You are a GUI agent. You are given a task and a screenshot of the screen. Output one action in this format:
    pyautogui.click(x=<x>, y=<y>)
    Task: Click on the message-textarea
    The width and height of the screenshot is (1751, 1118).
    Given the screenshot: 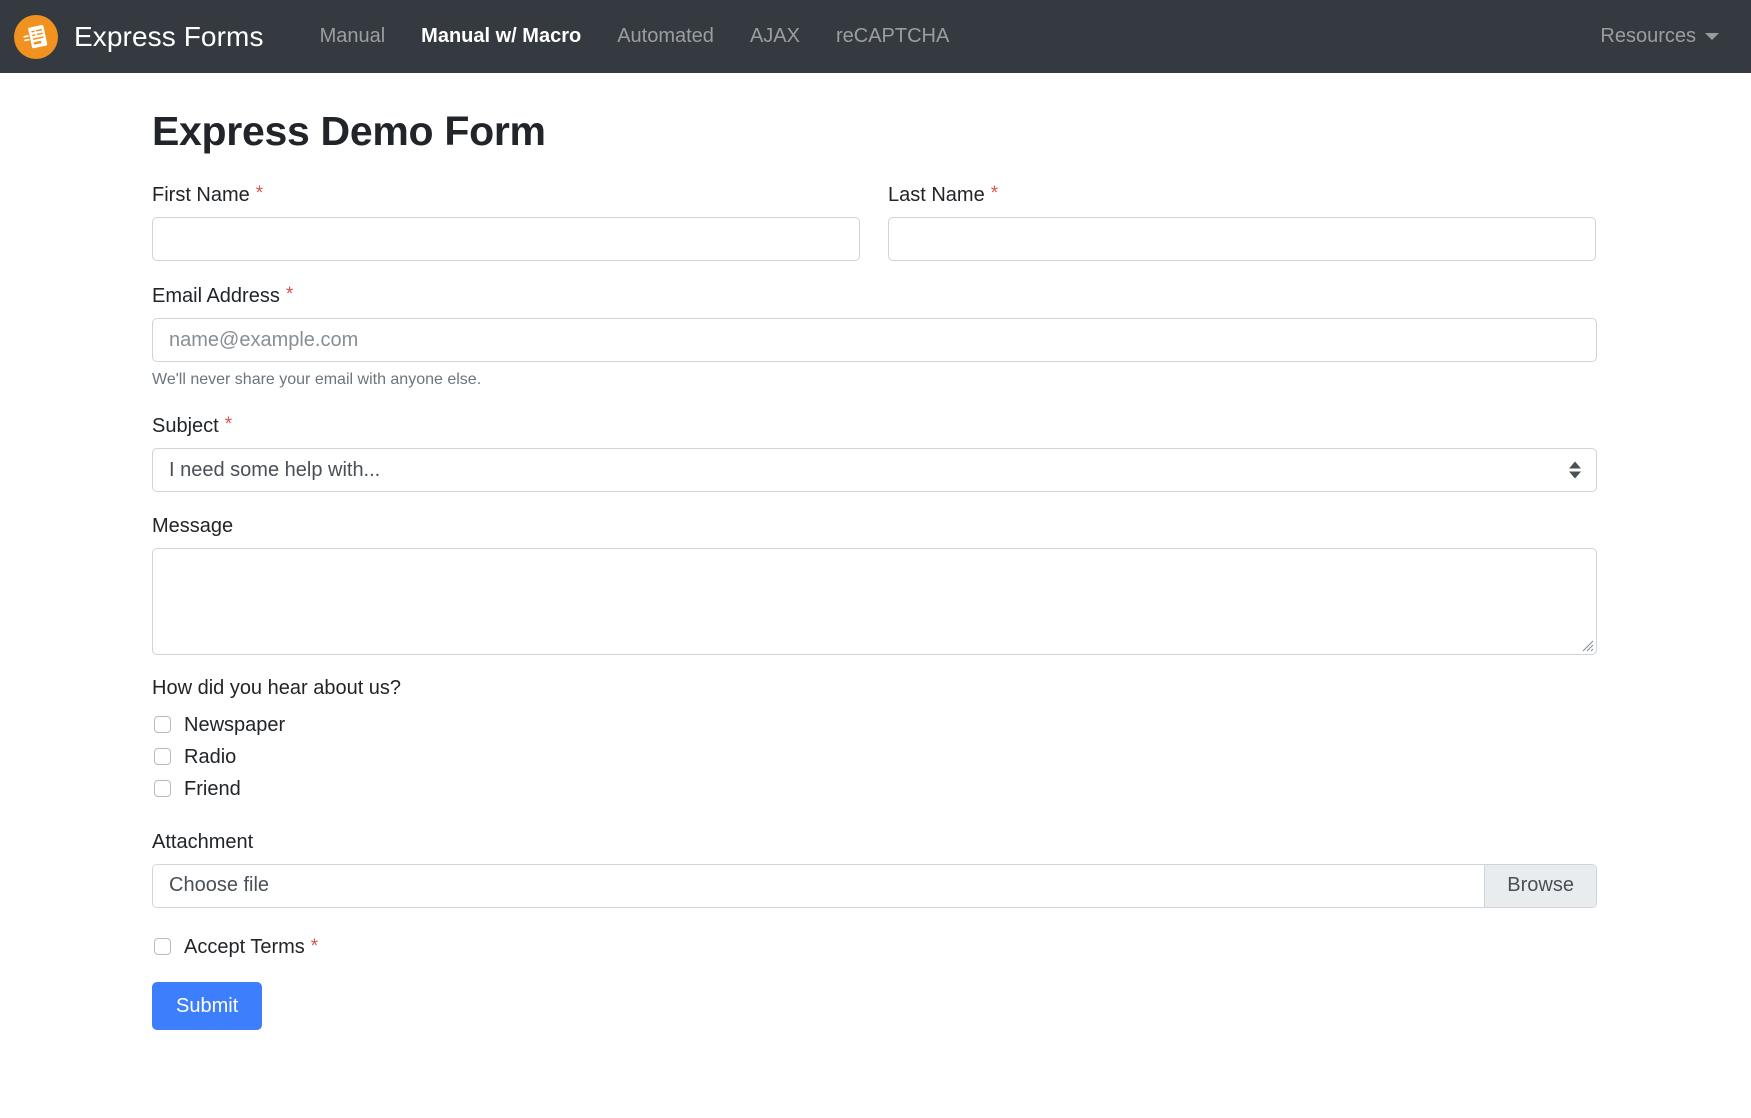 What is the action you would take?
    pyautogui.click(x=874, y=601)
    